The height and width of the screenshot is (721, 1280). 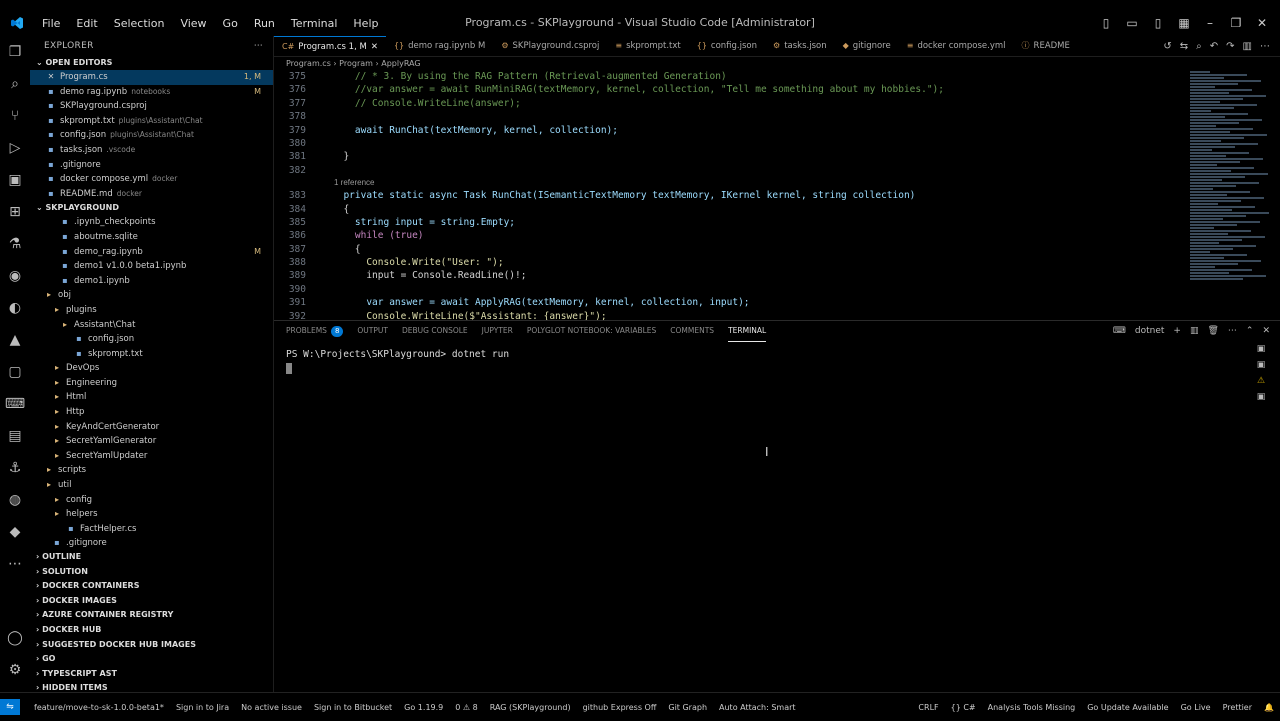 What do you see at coordinates (151, 208) in the screenshot?
I see `workspace-section: ⌄ SKPLAYGROUND` at bounding box center [151, 208].